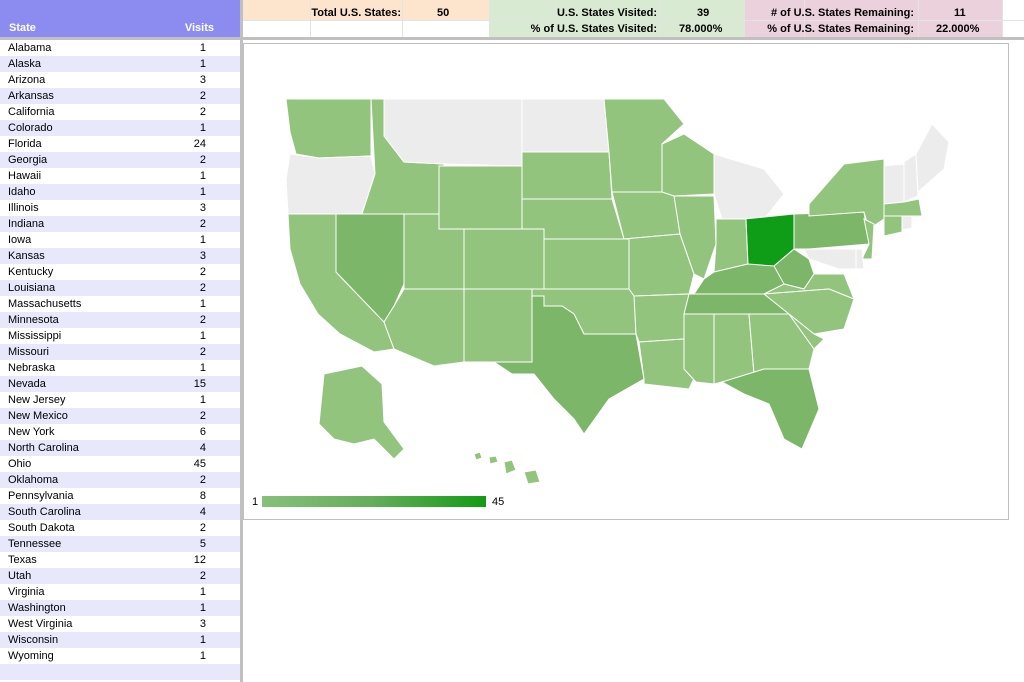  What do you see at coordinates (120, 672) in the screenshot?
I see `table-row` at bounding box center [120, 672].